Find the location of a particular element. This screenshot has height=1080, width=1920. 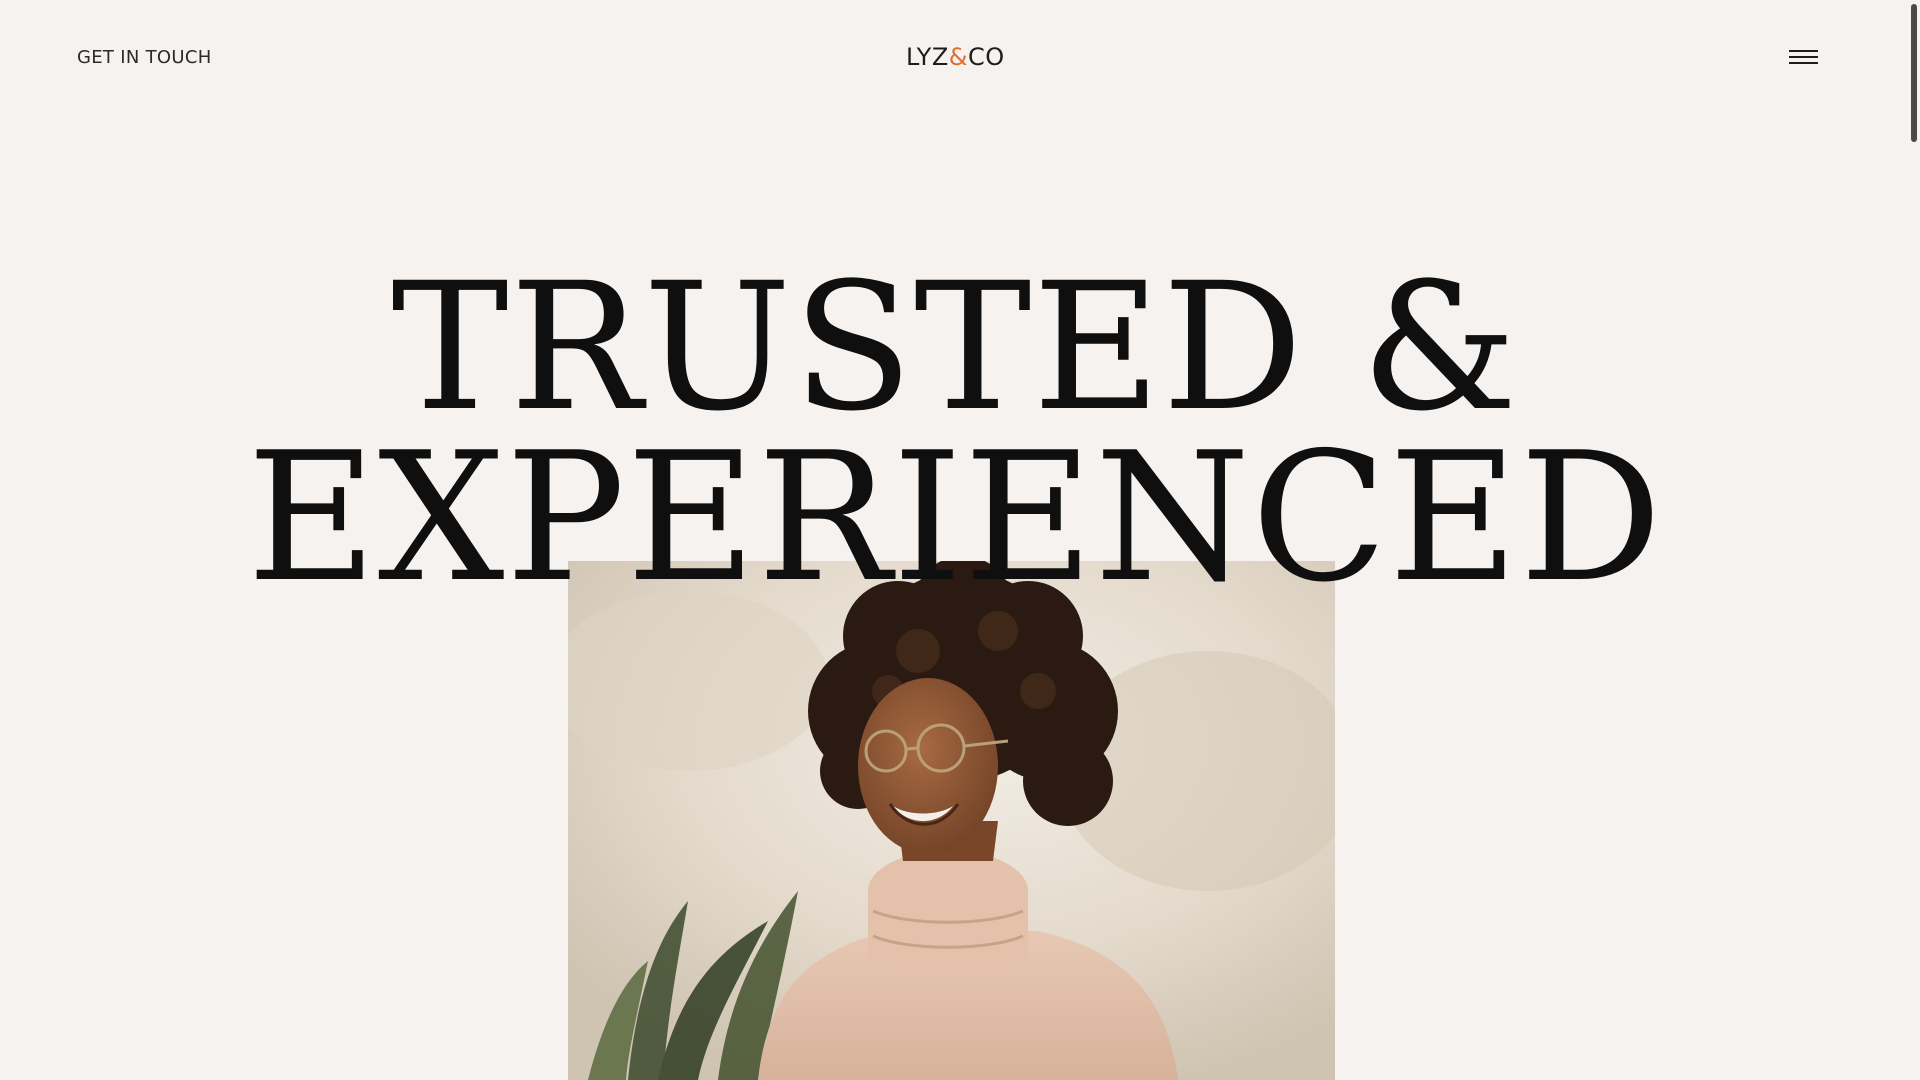

scrollbar-thumb is located at coordinates (1914, 73).